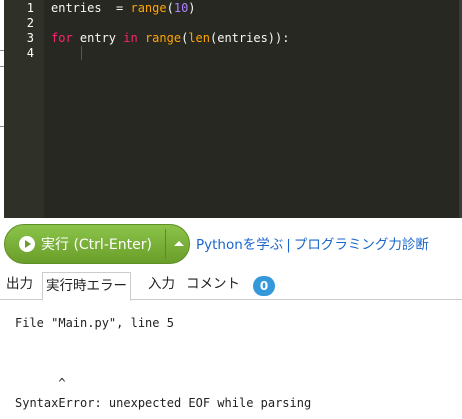 Image resolution: width=462 pixels, height=419 pixels. What do you see at coordinates (177, 244) in the screenshot?
I see `run-options-dropdown` at bounding box center [177, 244].